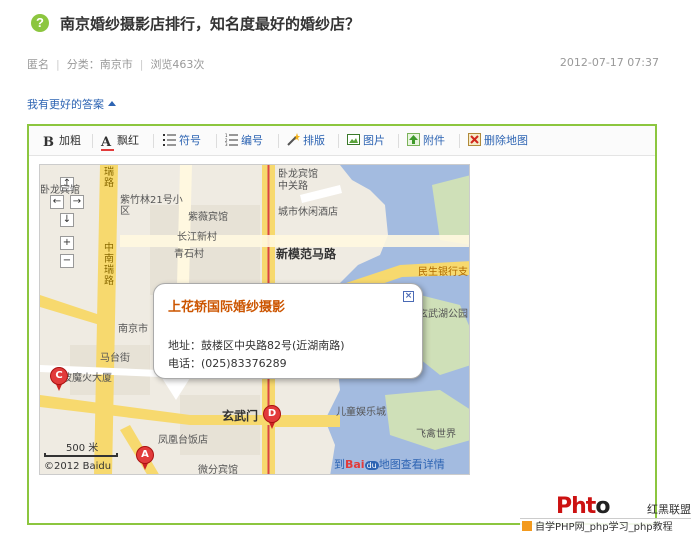 The image size is (691, 541). I want to click on map-label: 玄武湖公园, so click(443, 314).